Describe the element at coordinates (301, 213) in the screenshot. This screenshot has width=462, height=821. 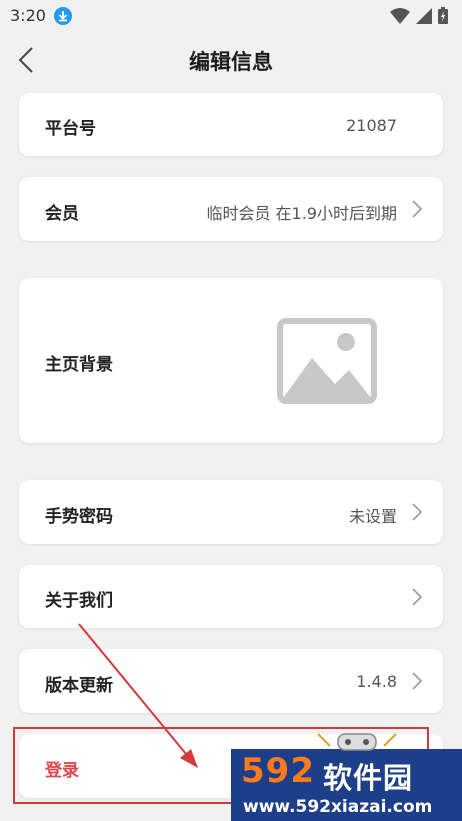
I see `member-status-value: 临时会员 在1.9小时后到期` at that location.